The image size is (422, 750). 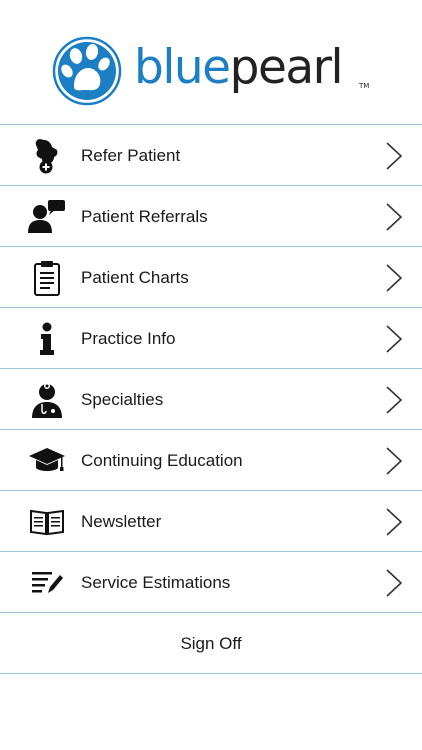 I want to click on brand-wordmark: bluepearl, so click(x=239, y=67).